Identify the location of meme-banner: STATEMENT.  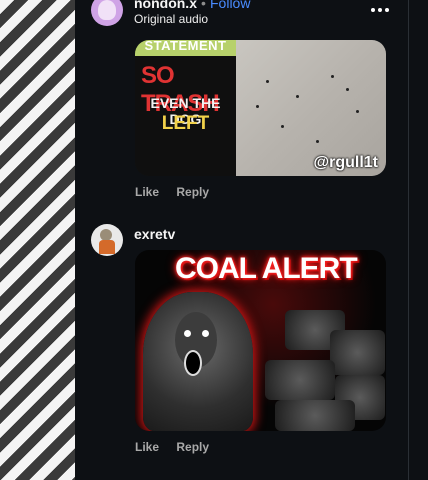
(185, 48).